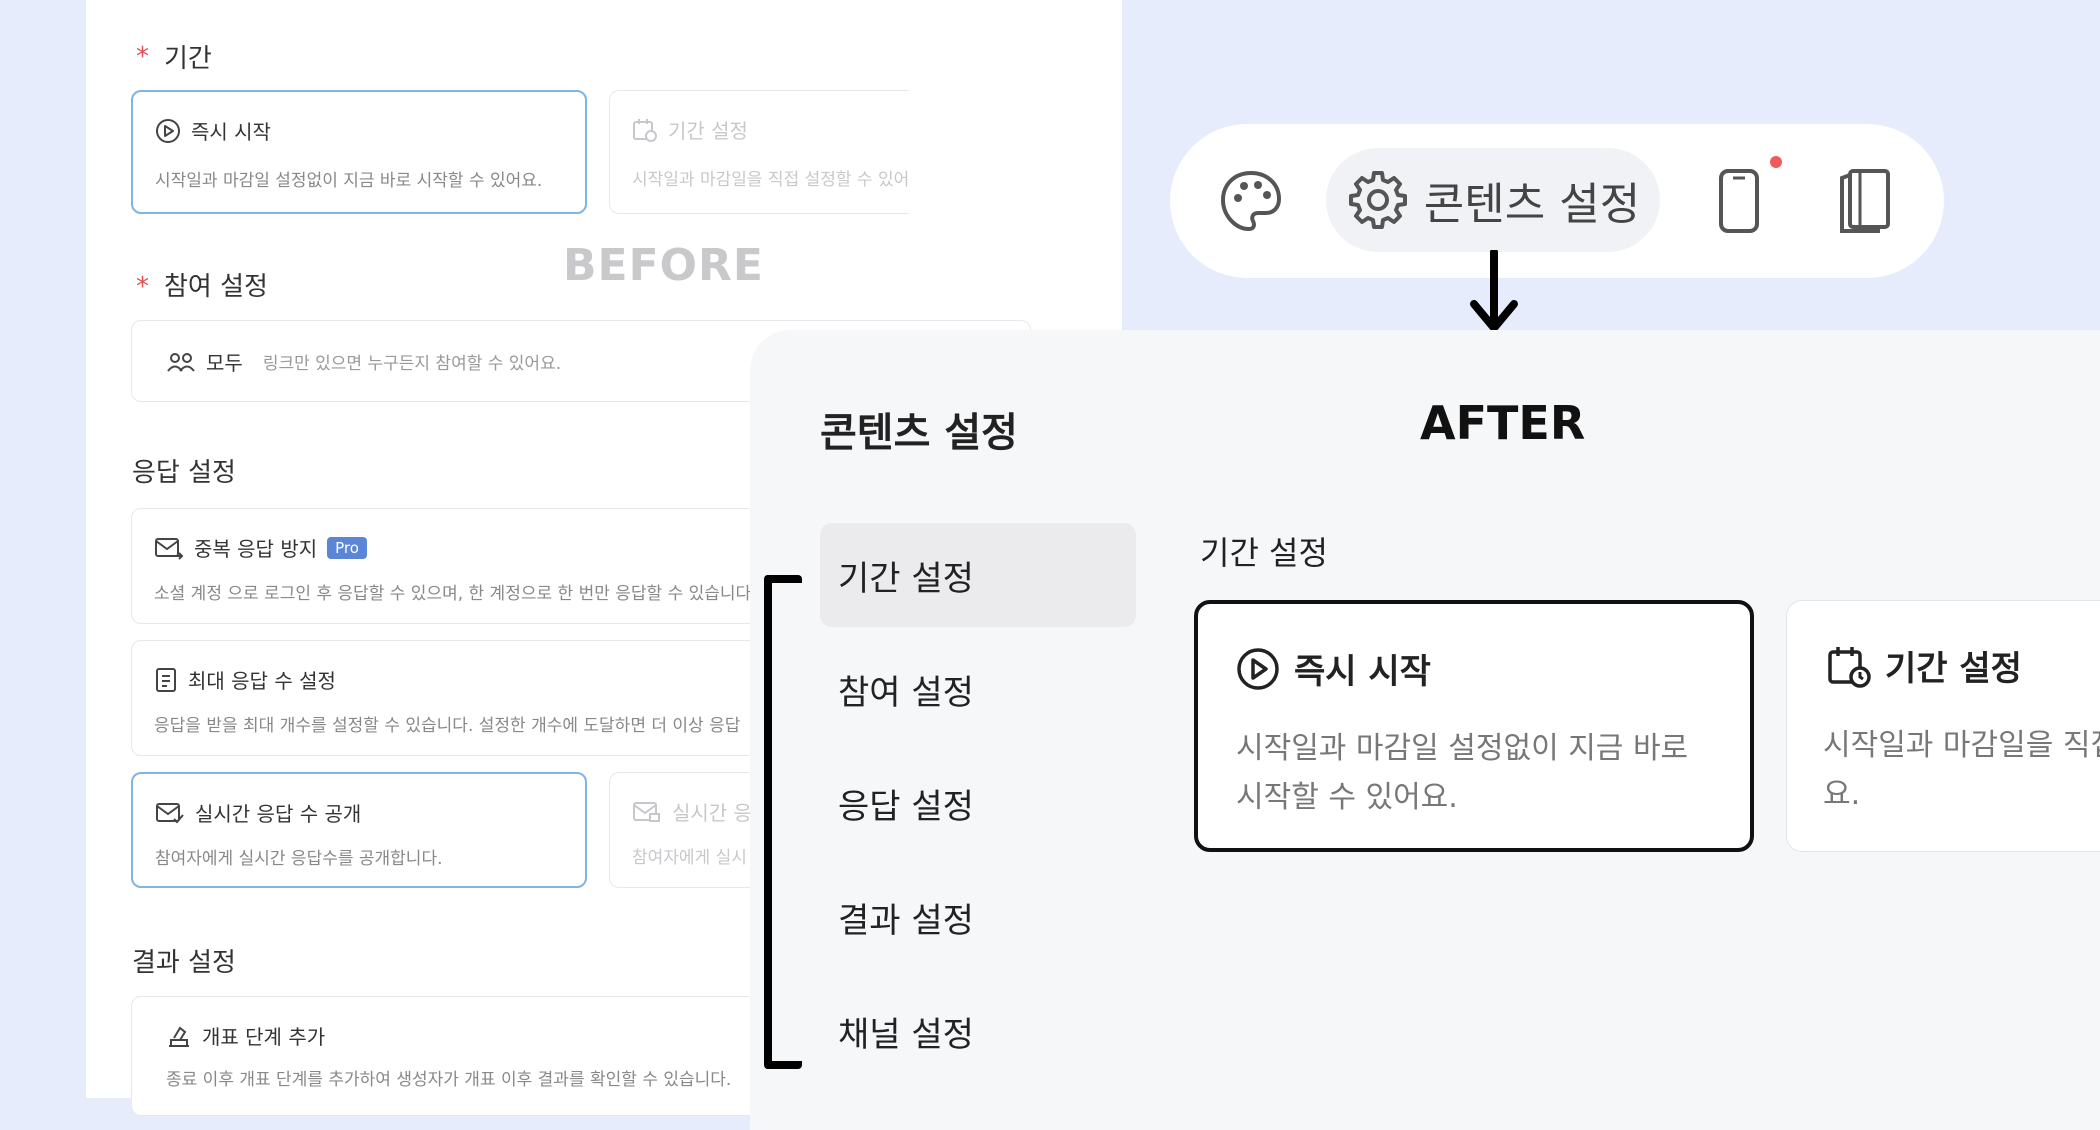 The height and width of the screenshot is (1130, 2100). What do you see at coordinates (169, 548) in the screenshot?
I see `mail-arrow-icon` at bounding box center [169, 548].